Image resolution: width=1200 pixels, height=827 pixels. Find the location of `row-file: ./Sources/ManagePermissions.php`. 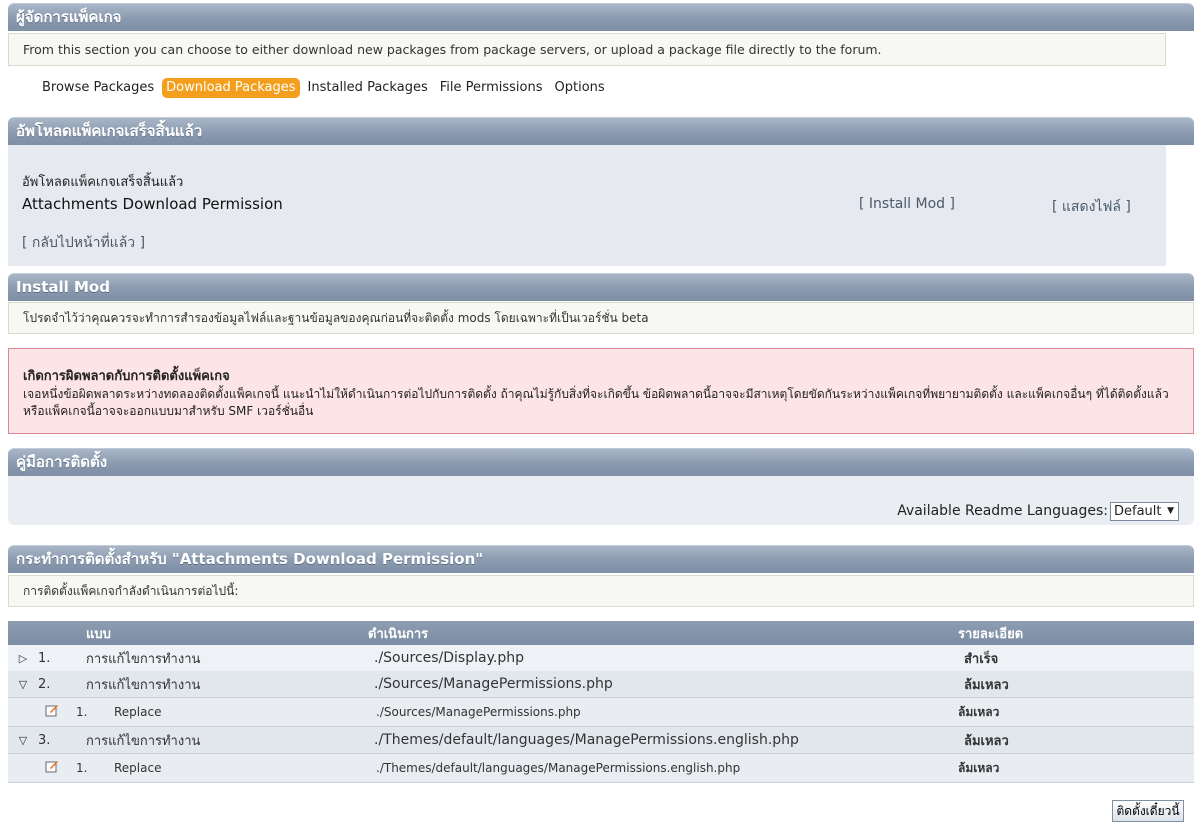

row-file: ./Sources/ManagePermissions.php is located at coordinates (663, 684).